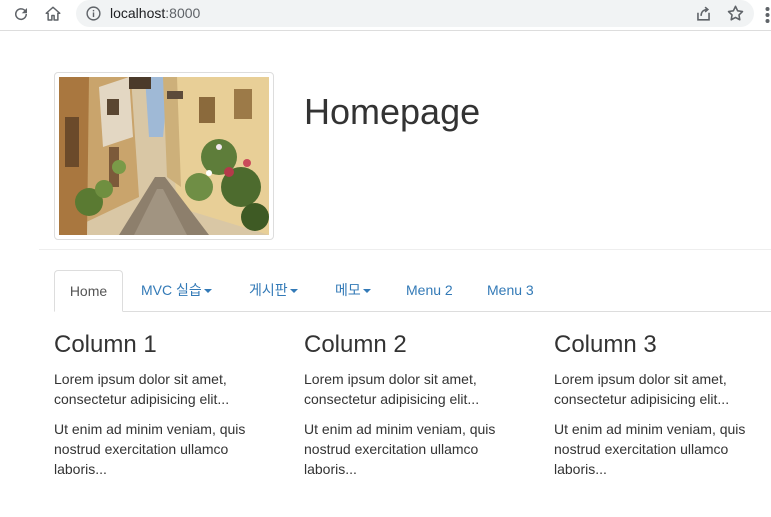 Image resolution: width=771 pixels, height=517 pixels. I want to click on tab-menu-3-label: Menu 3, so click(510, 290).